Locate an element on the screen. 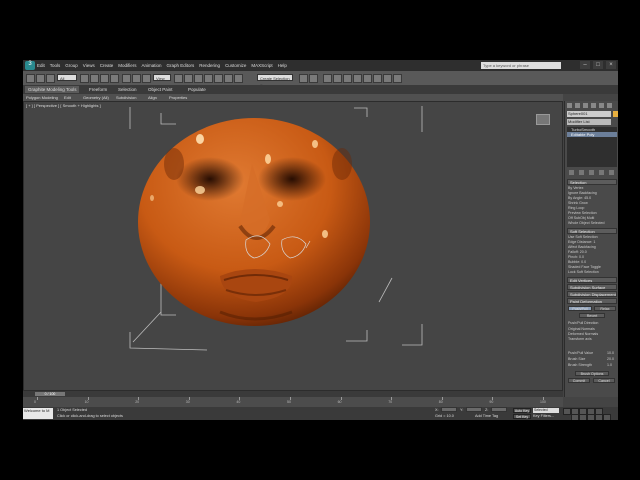  tab-freeform: Freeform is located at coordinates (98, 89).